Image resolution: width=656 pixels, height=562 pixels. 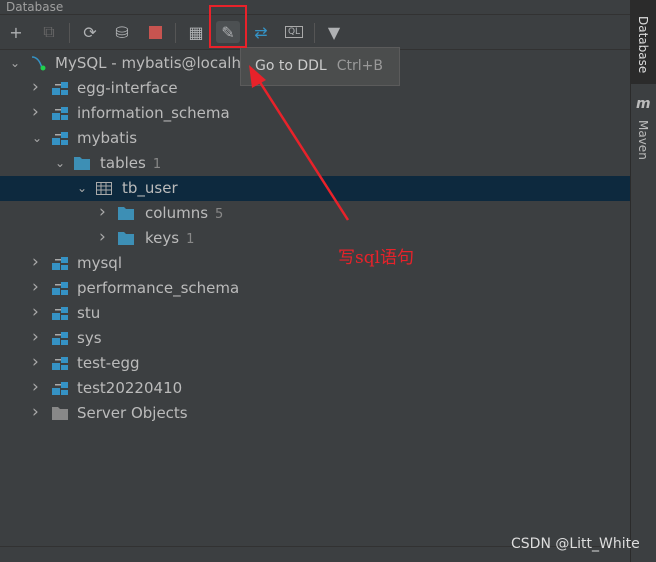 What do you see at coordinates (643, 281) in the screenshot?
I see `side-tool-strip: Database m Maven` at bounding box center [643, 281].